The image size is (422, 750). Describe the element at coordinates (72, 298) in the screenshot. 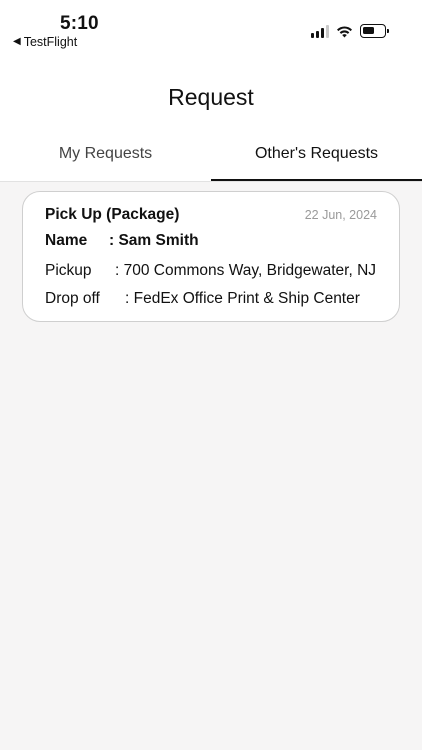

I see `dropoff-label: Drop off` at that location.